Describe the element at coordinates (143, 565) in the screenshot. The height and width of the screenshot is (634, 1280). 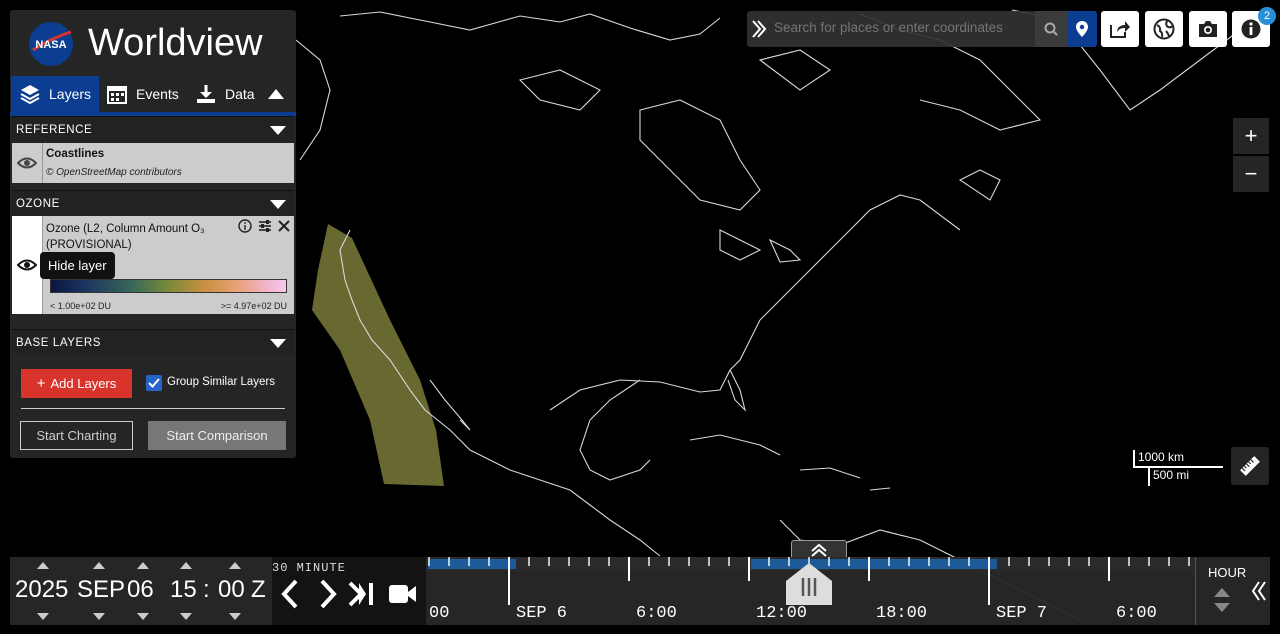
I see `day-up-arrow` at that location.